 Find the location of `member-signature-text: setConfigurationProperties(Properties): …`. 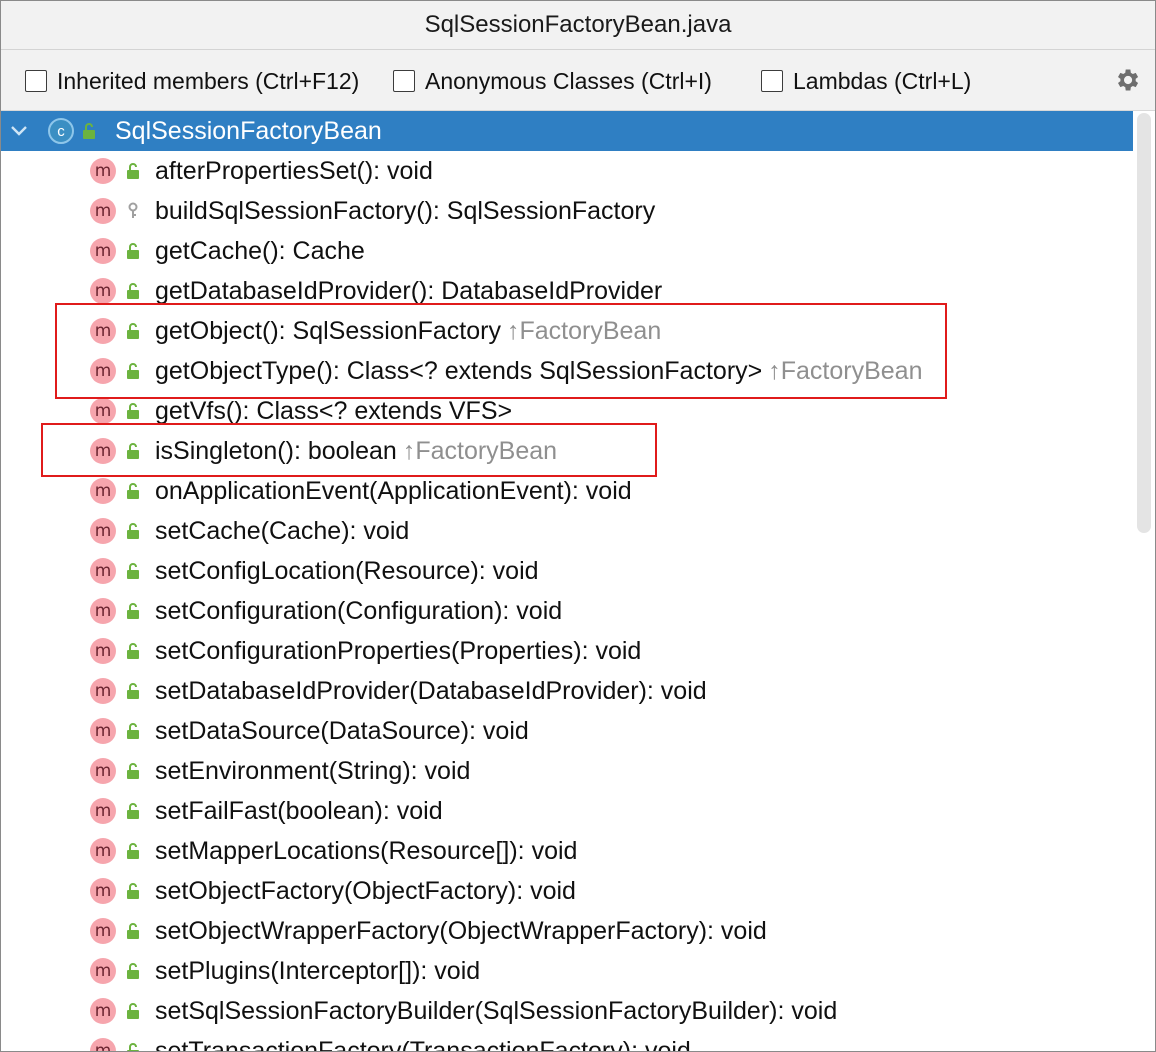

member-signature-text: setConfigurationProperties(Properties): … is located at coordinates (398, 651).